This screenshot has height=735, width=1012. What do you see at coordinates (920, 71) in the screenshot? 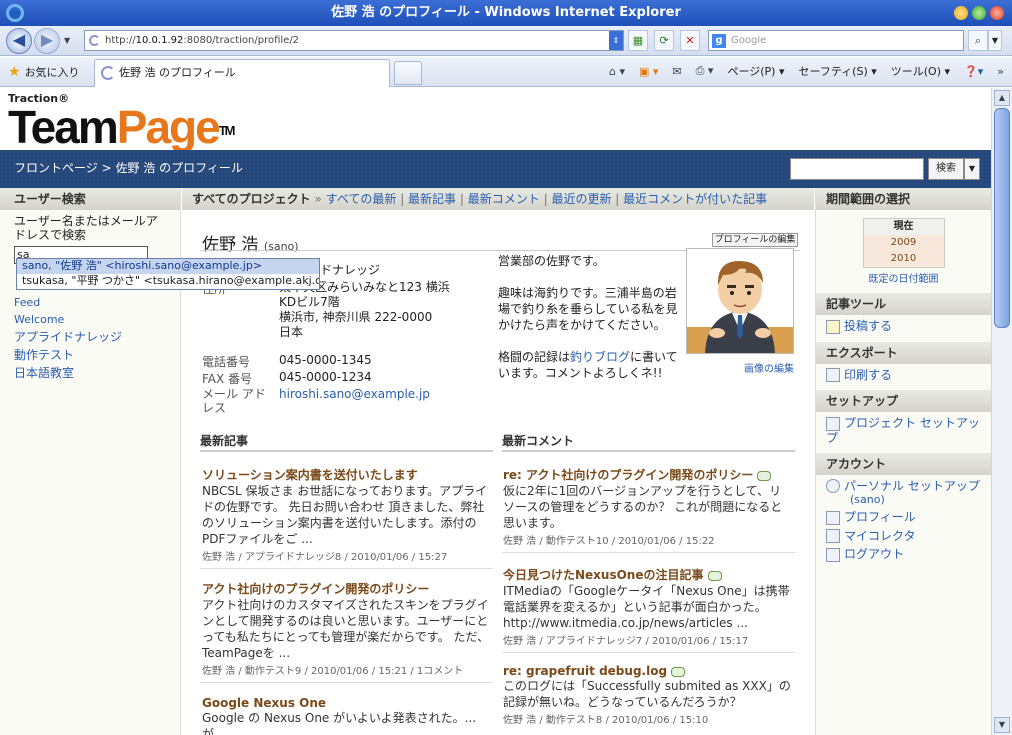
I see `tools-menu: ツール(O) ▾` at bounding box center [920, 71].